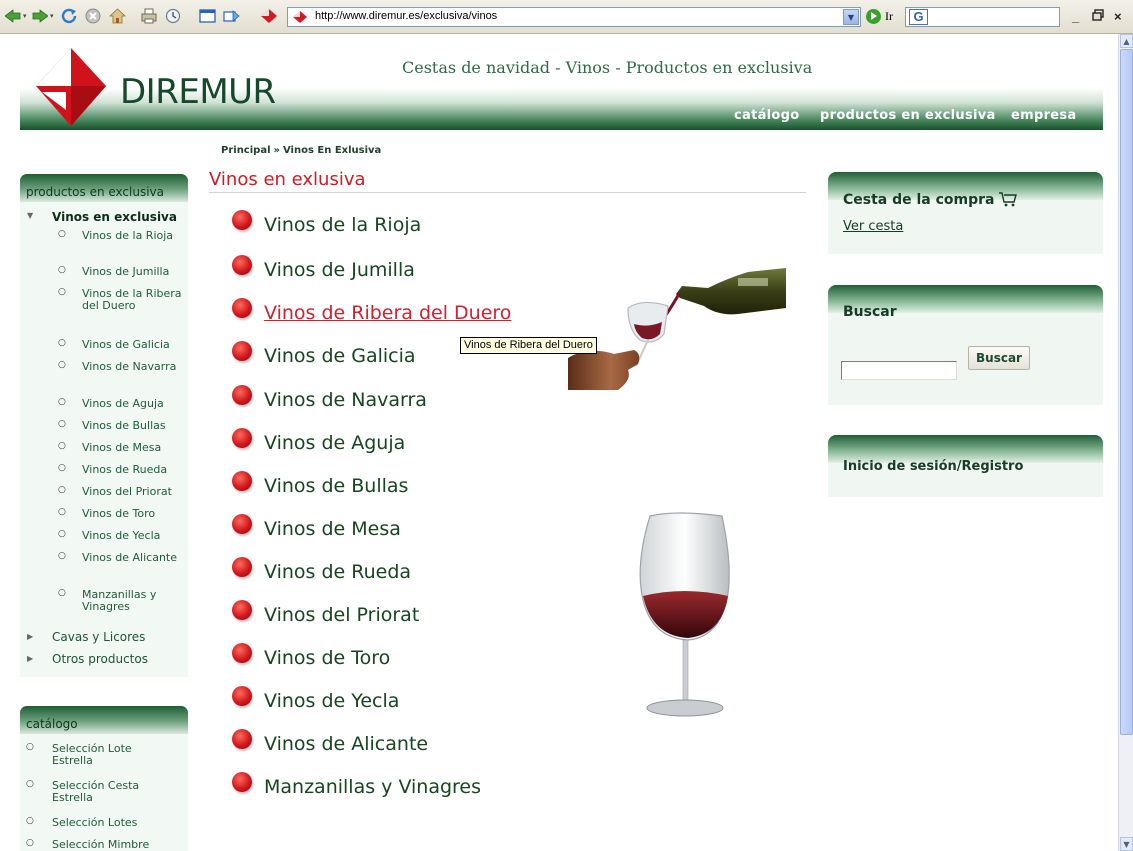  What do you see at coordinates (173, 16) in the screenshot?
I see `history-icon` at bounding box center [173, 16].